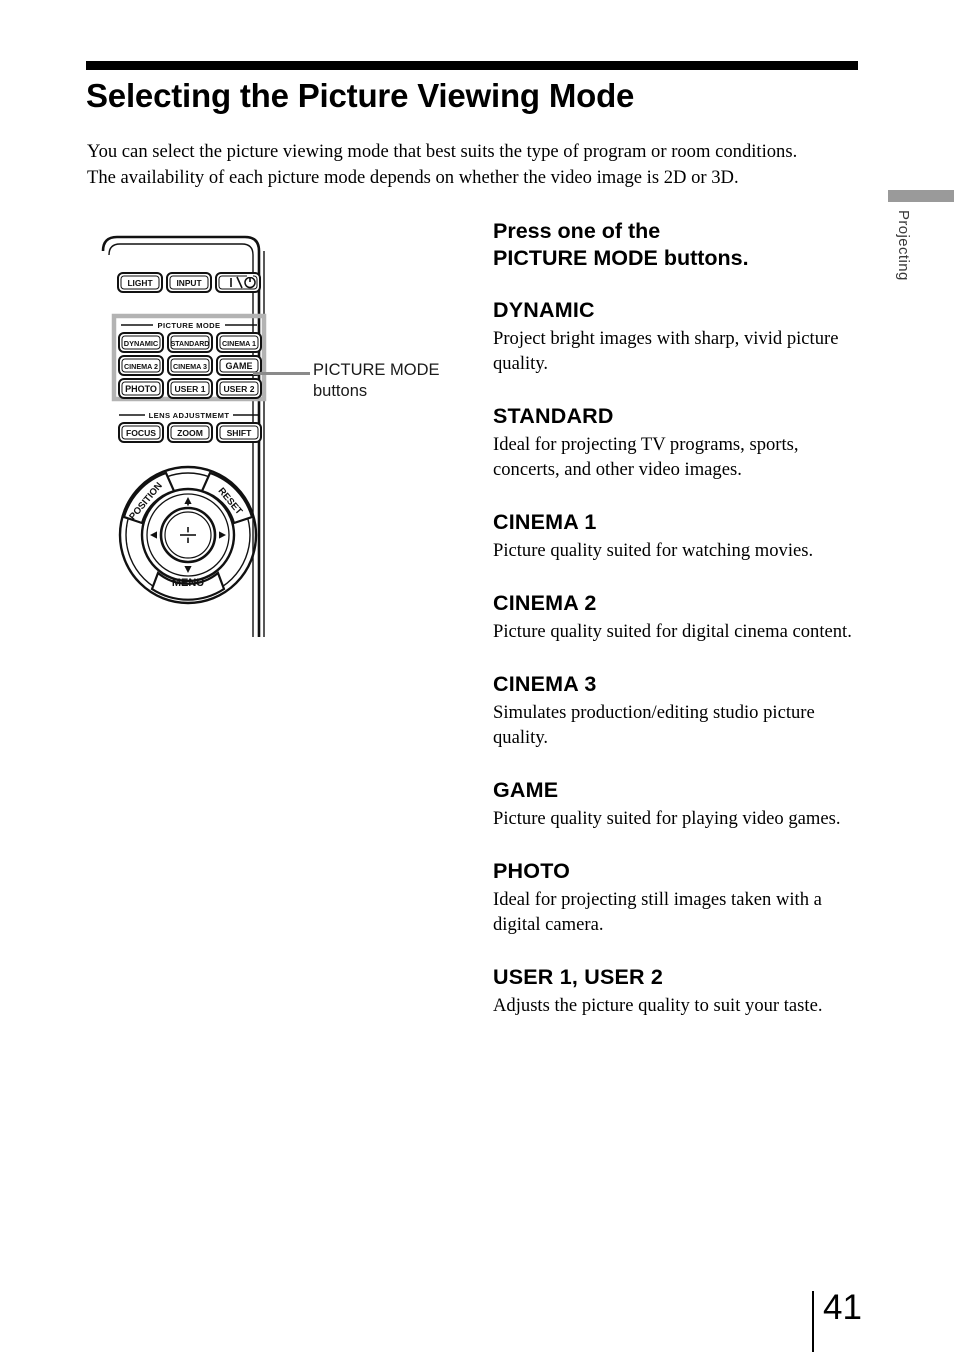 This screenshot has width=954, height=1352. What do you see at coordinates (813, 1321) in the screenshot?
I see `page-number-rule` at bounding box center [813, 1321].